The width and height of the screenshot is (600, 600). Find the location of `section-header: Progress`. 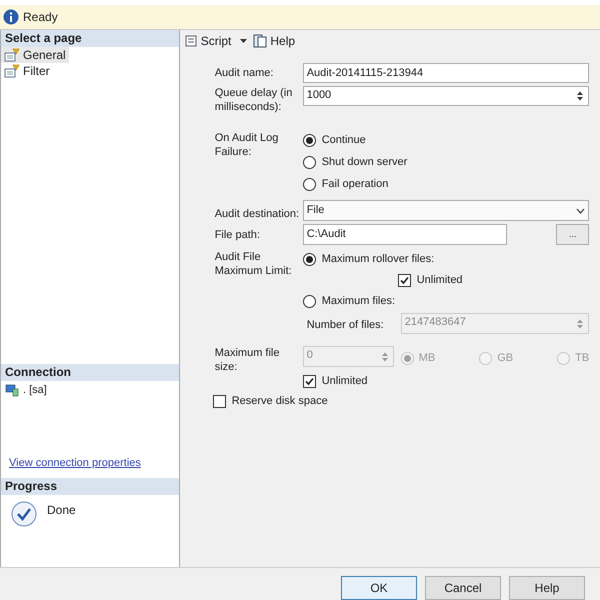

section-header: Progress is located at coordinates (90, 486).